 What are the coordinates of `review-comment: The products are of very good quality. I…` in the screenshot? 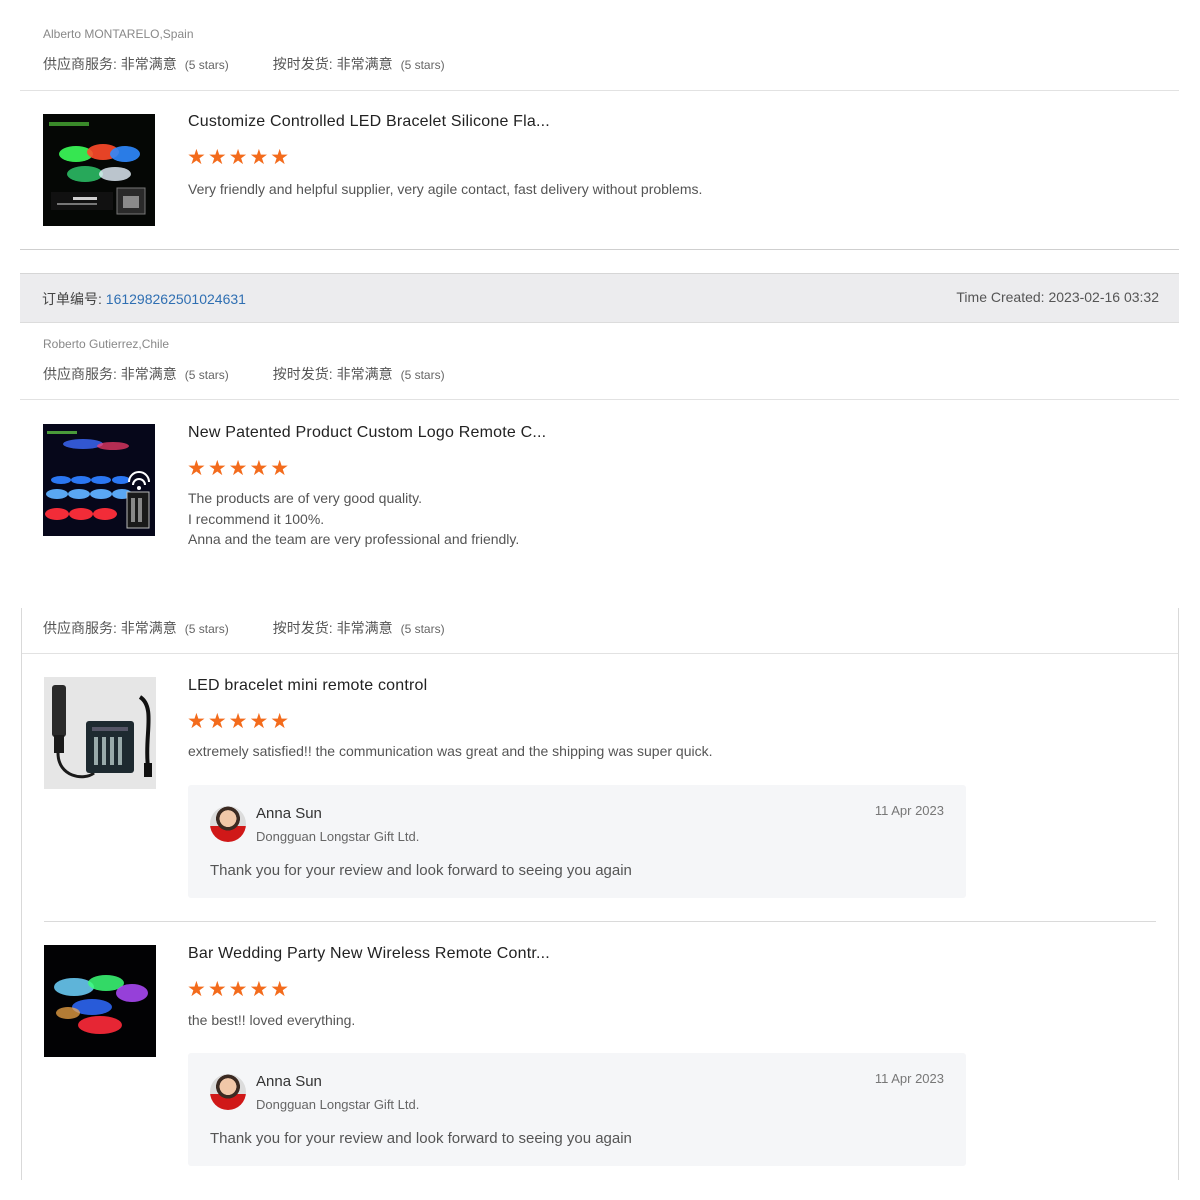 It's located at (354, 518).